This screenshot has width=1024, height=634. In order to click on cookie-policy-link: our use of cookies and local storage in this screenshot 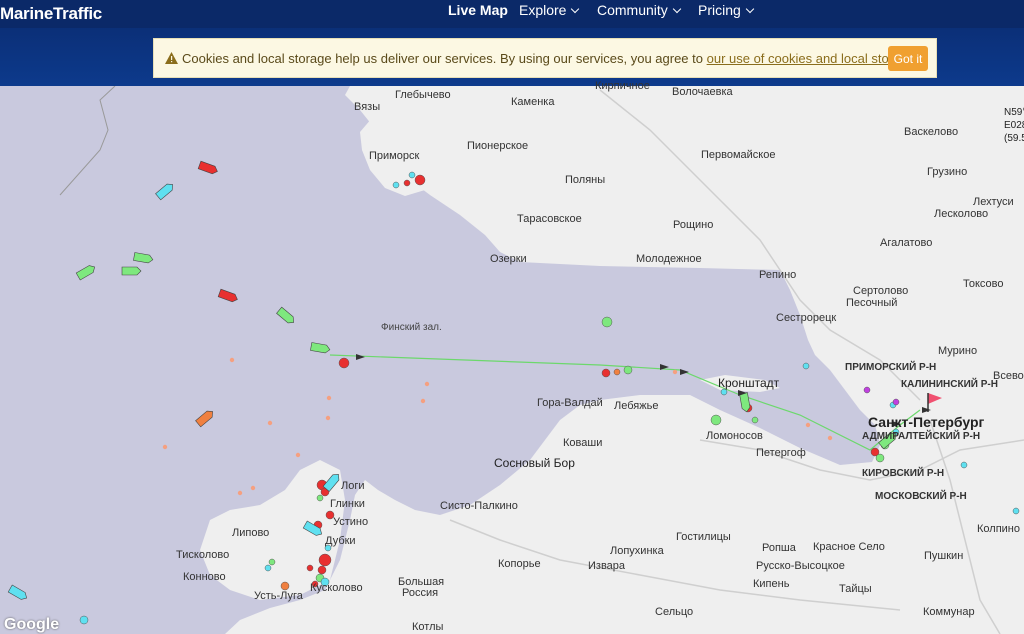, I will do `click(811, 58)`.